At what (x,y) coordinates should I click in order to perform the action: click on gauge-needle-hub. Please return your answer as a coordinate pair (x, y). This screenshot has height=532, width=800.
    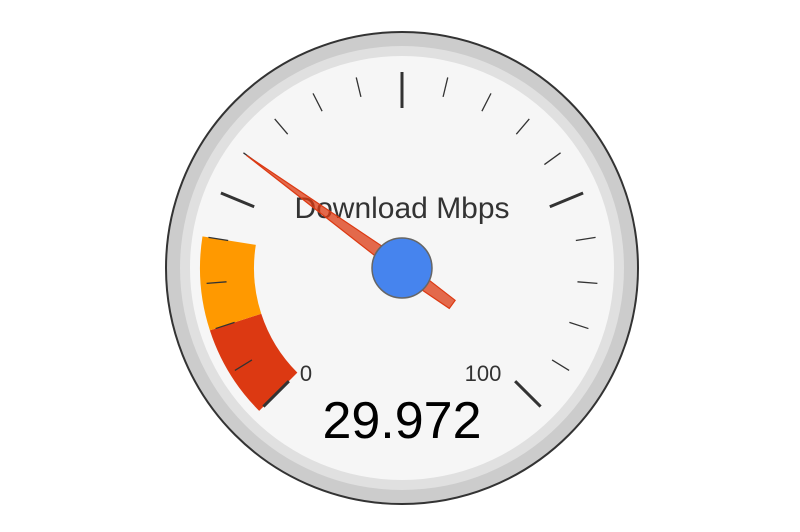
    Looking at the image, I should click on (402, 268).